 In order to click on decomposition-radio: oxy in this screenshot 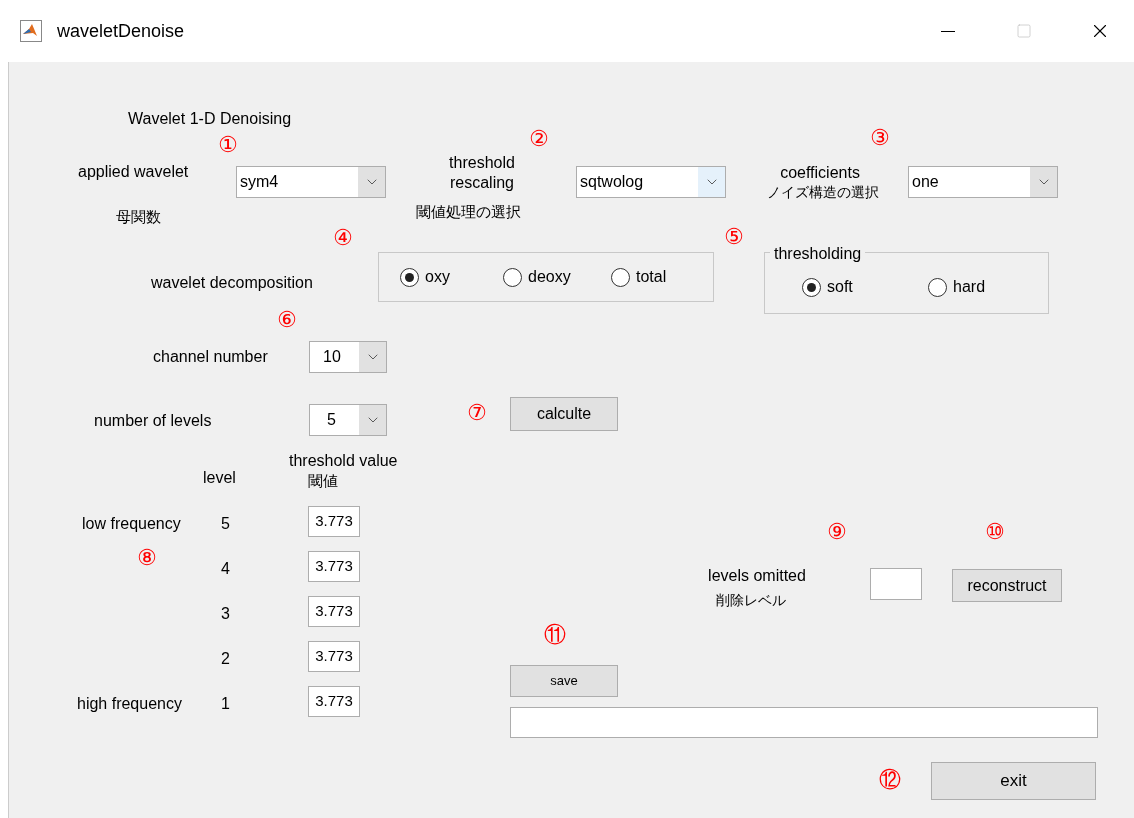, I will do `click(425, 277)`.